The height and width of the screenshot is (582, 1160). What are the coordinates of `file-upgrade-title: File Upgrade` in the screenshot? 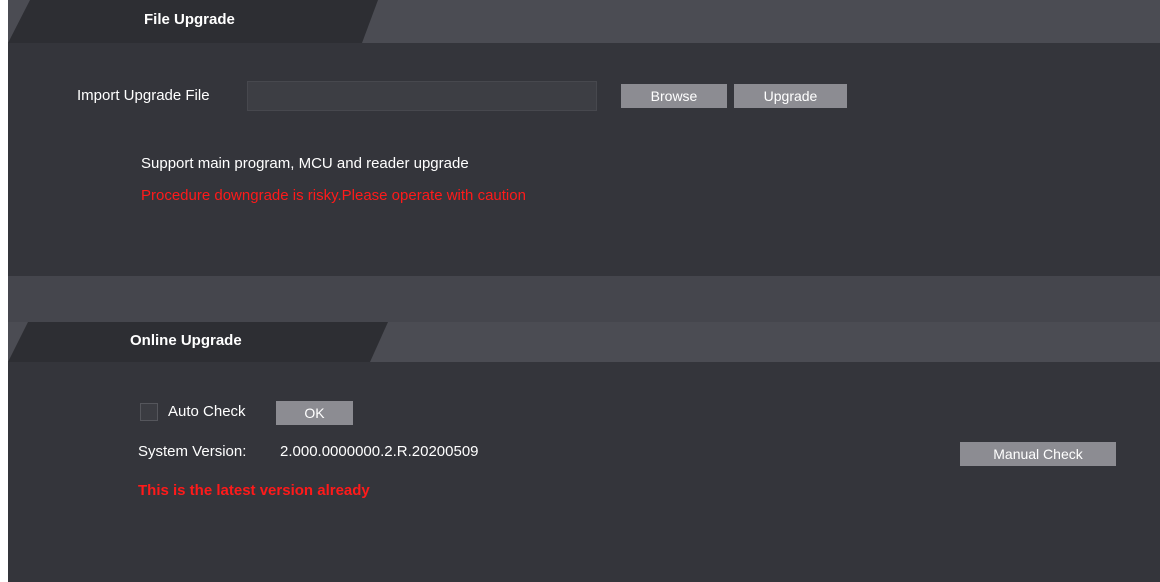 It's located at (189, 19).